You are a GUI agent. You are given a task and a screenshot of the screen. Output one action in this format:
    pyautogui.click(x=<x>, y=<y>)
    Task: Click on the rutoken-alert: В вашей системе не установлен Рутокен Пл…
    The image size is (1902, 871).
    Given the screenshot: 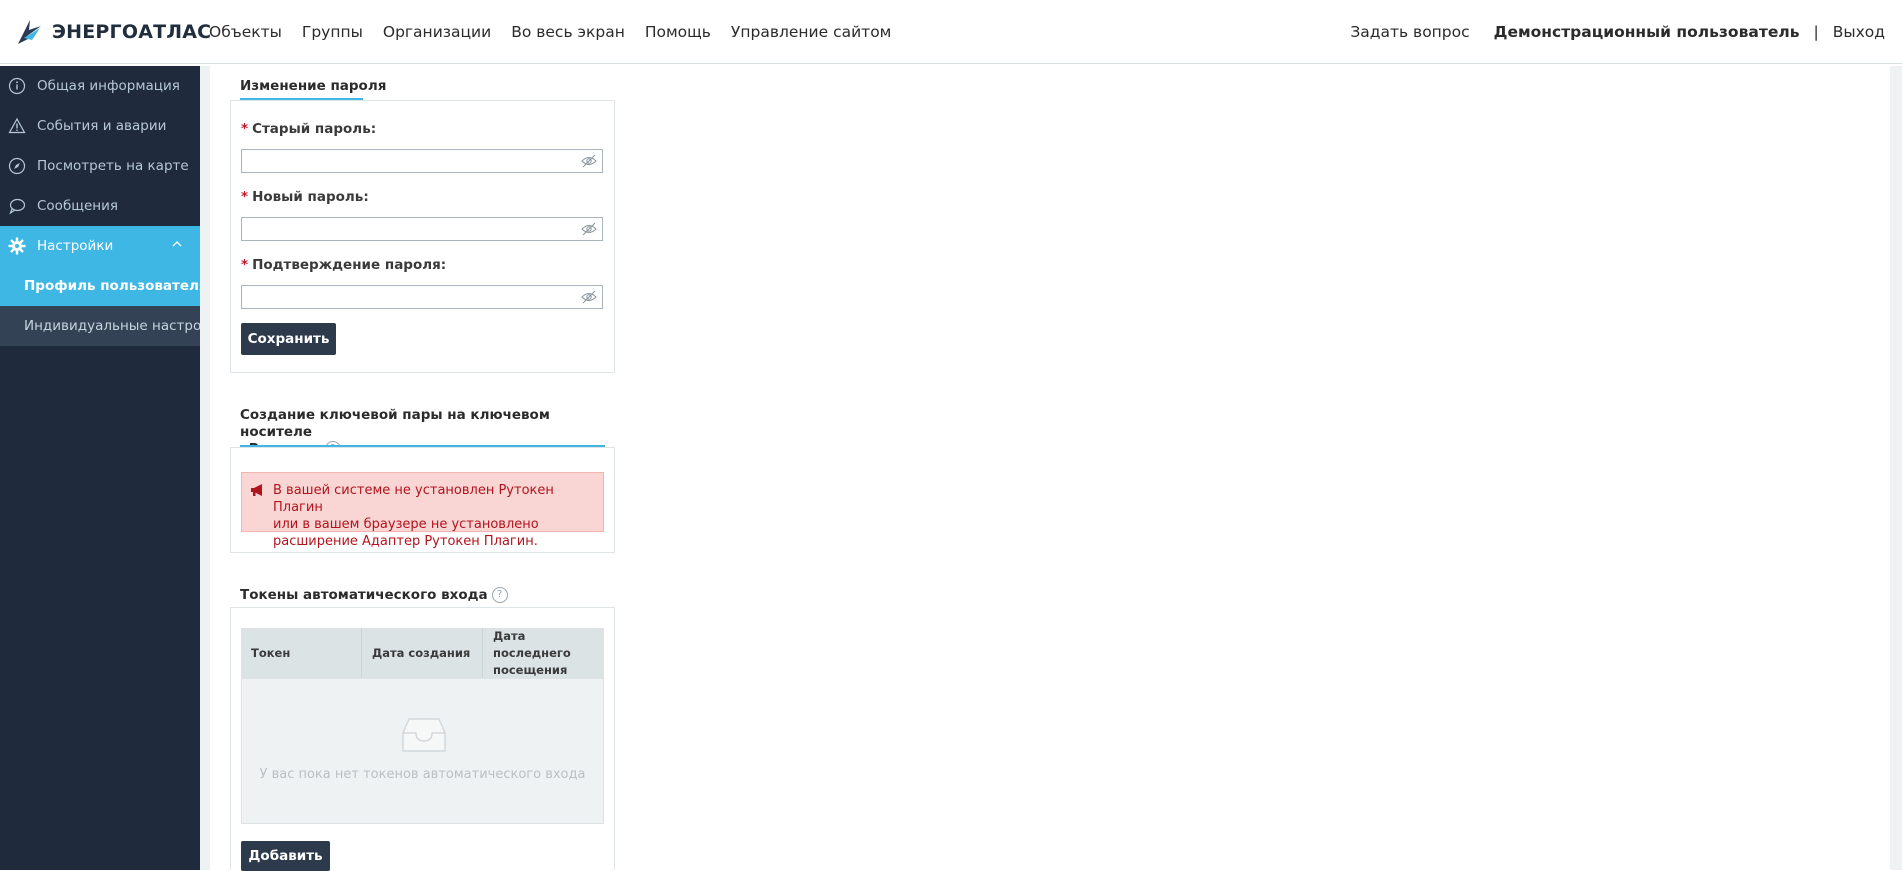 What is the action you would take?
    pyautogui.click(x=422, y=510)
    